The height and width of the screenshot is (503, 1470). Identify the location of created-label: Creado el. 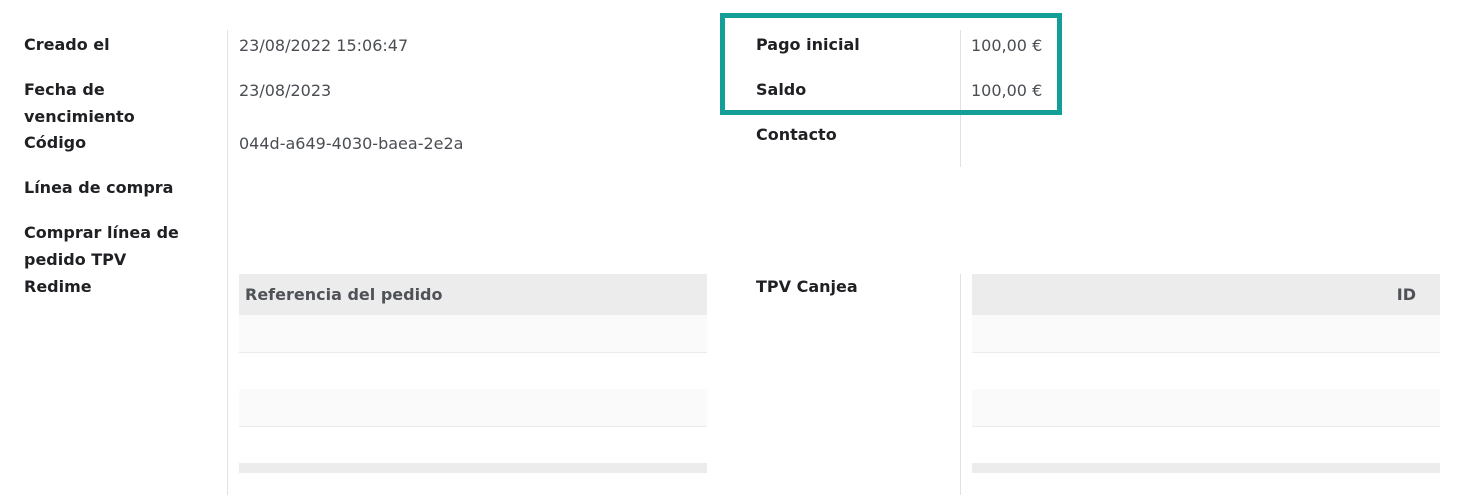
(67, 44).